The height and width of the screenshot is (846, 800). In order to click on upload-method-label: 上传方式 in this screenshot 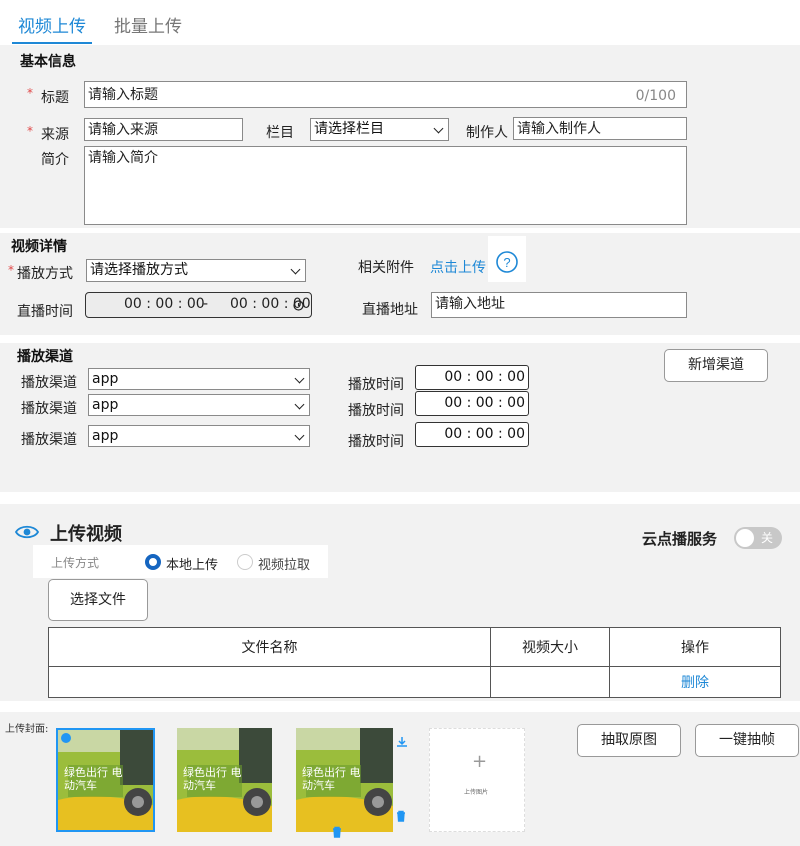, I will do `click(75, 563)`.